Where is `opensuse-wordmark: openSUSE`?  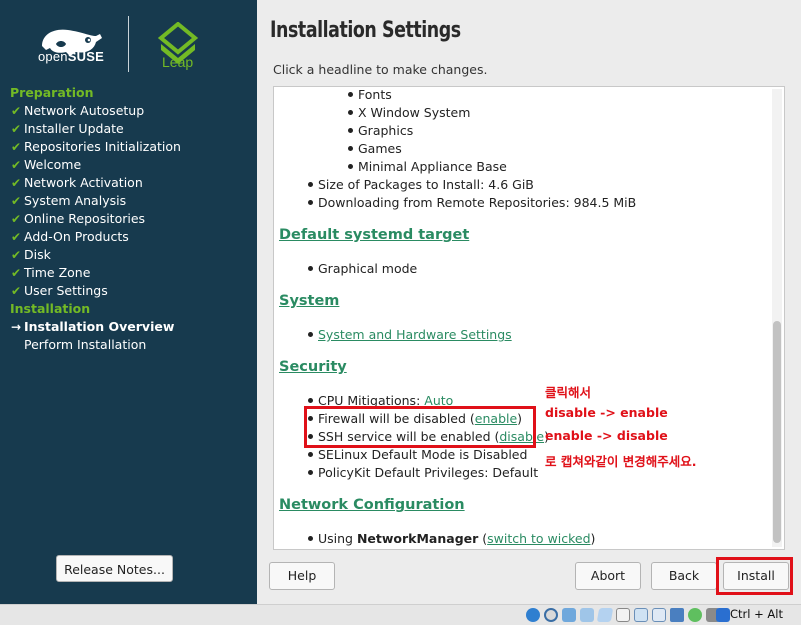
opensuse-wordmark: openSUSE is located at coordinates (71, 56).